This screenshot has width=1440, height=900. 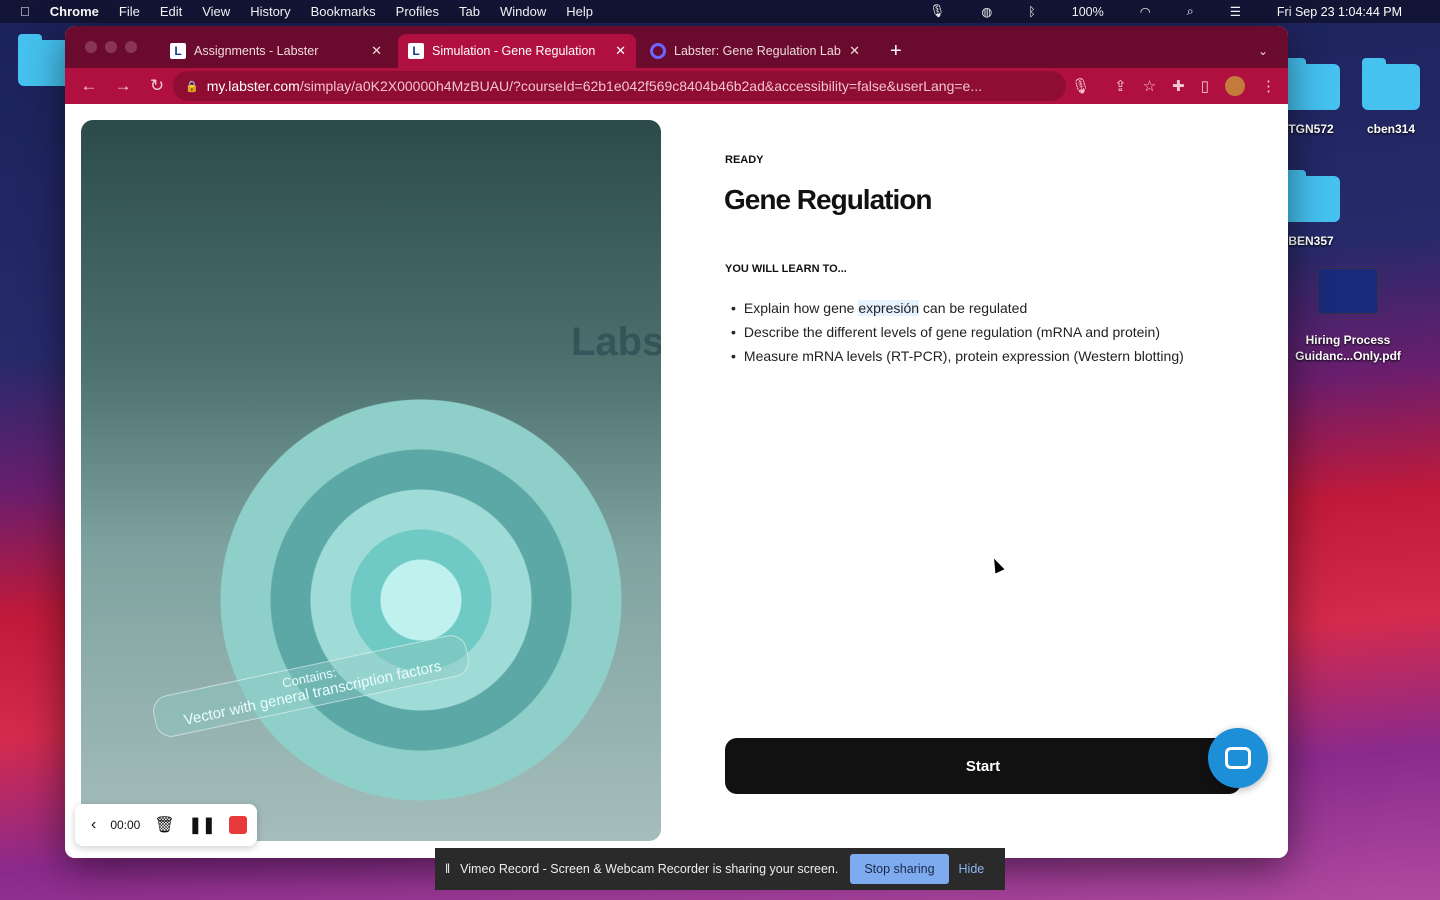 What do you see at coordinates (125, 825) in the screenshot?
I see `recording-time: 00:00` at bounding box center [125, 825].